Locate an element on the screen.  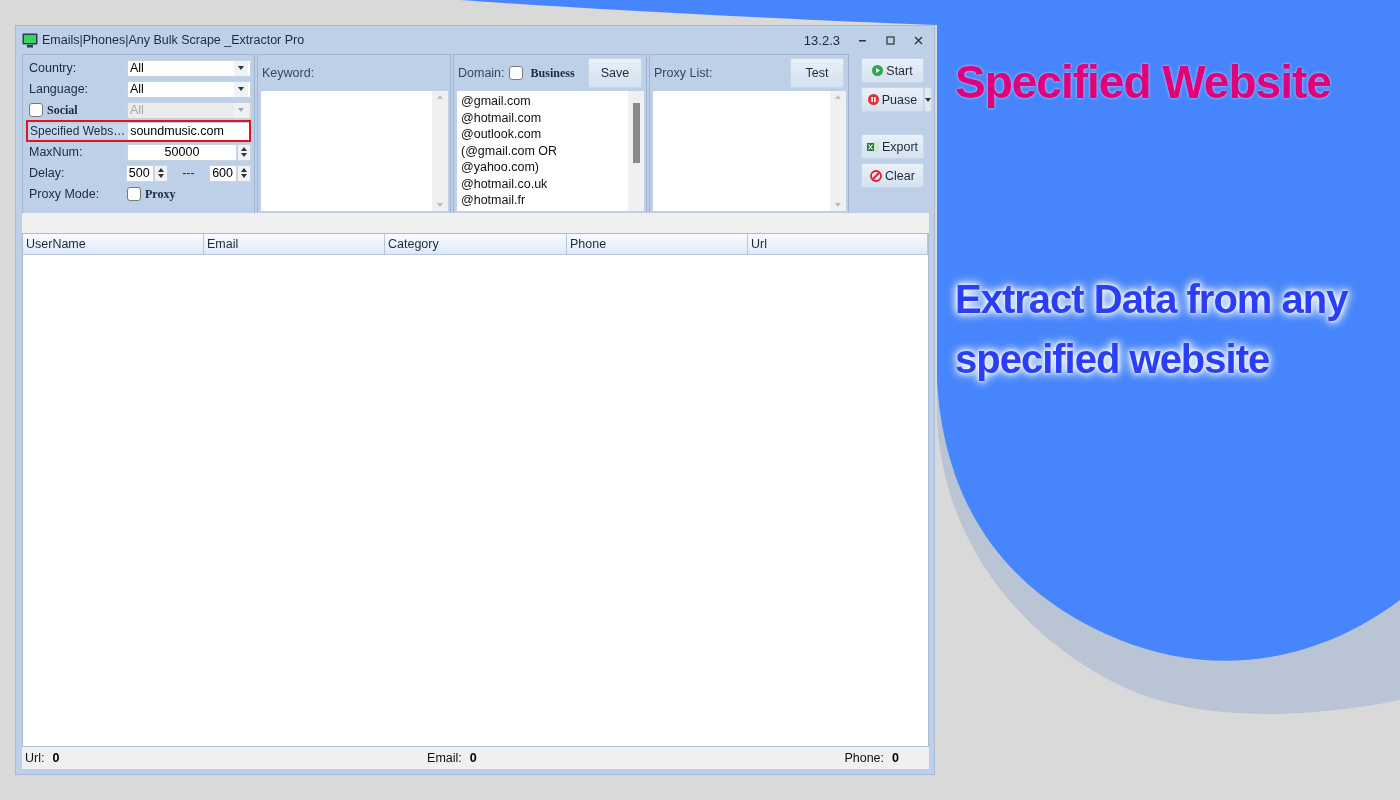
input-field: soundmusic.com is located at coordinates (188, 131).